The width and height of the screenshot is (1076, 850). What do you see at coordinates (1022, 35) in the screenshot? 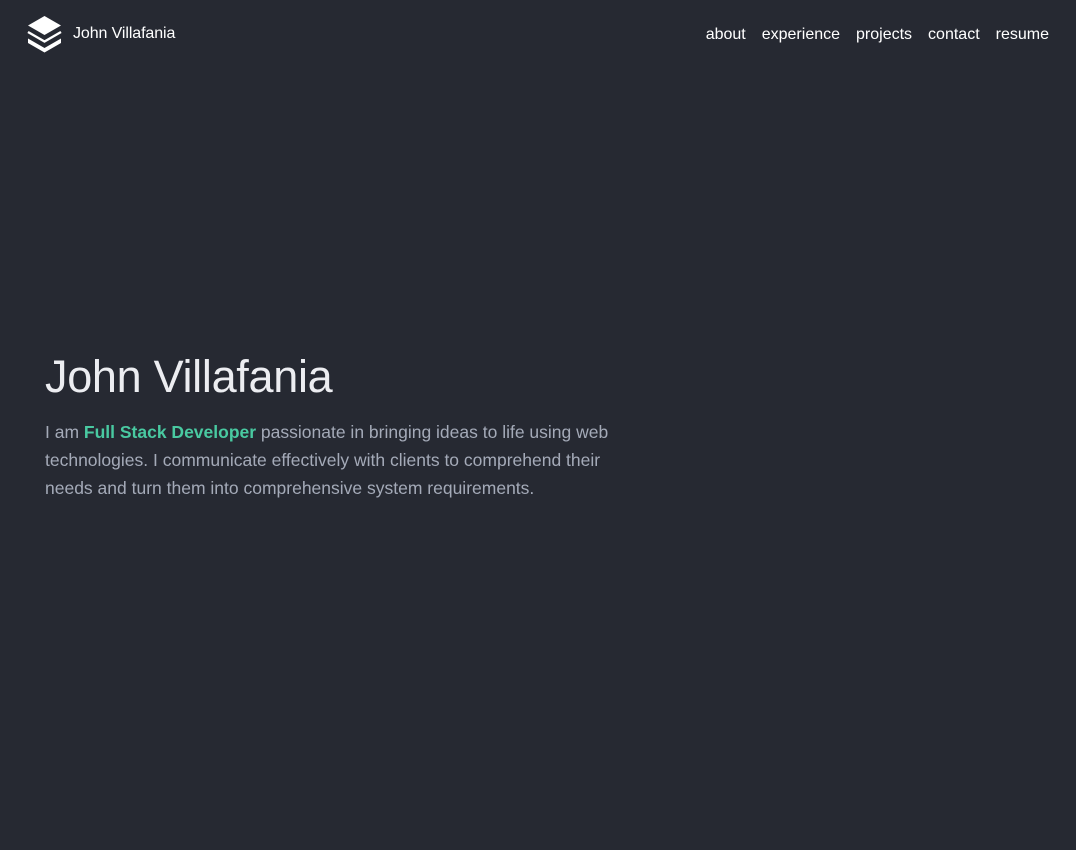
I see `nav-link-resume: resume` at bounding box center [1022, 35].